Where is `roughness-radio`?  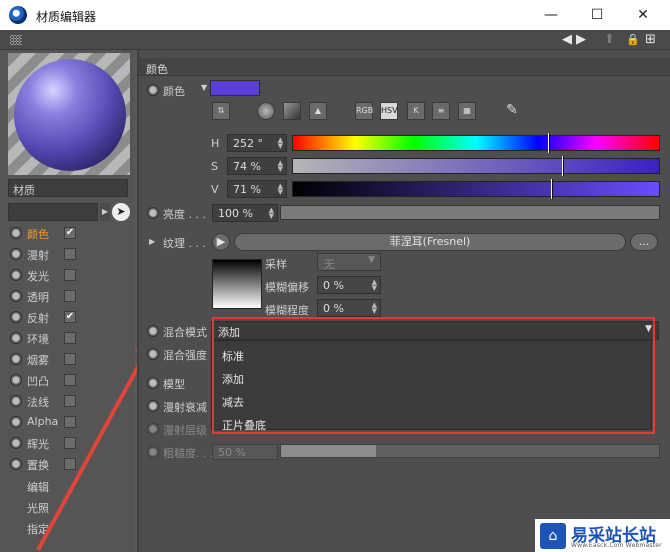
roughness-radio is located at coordinates (153, 452).